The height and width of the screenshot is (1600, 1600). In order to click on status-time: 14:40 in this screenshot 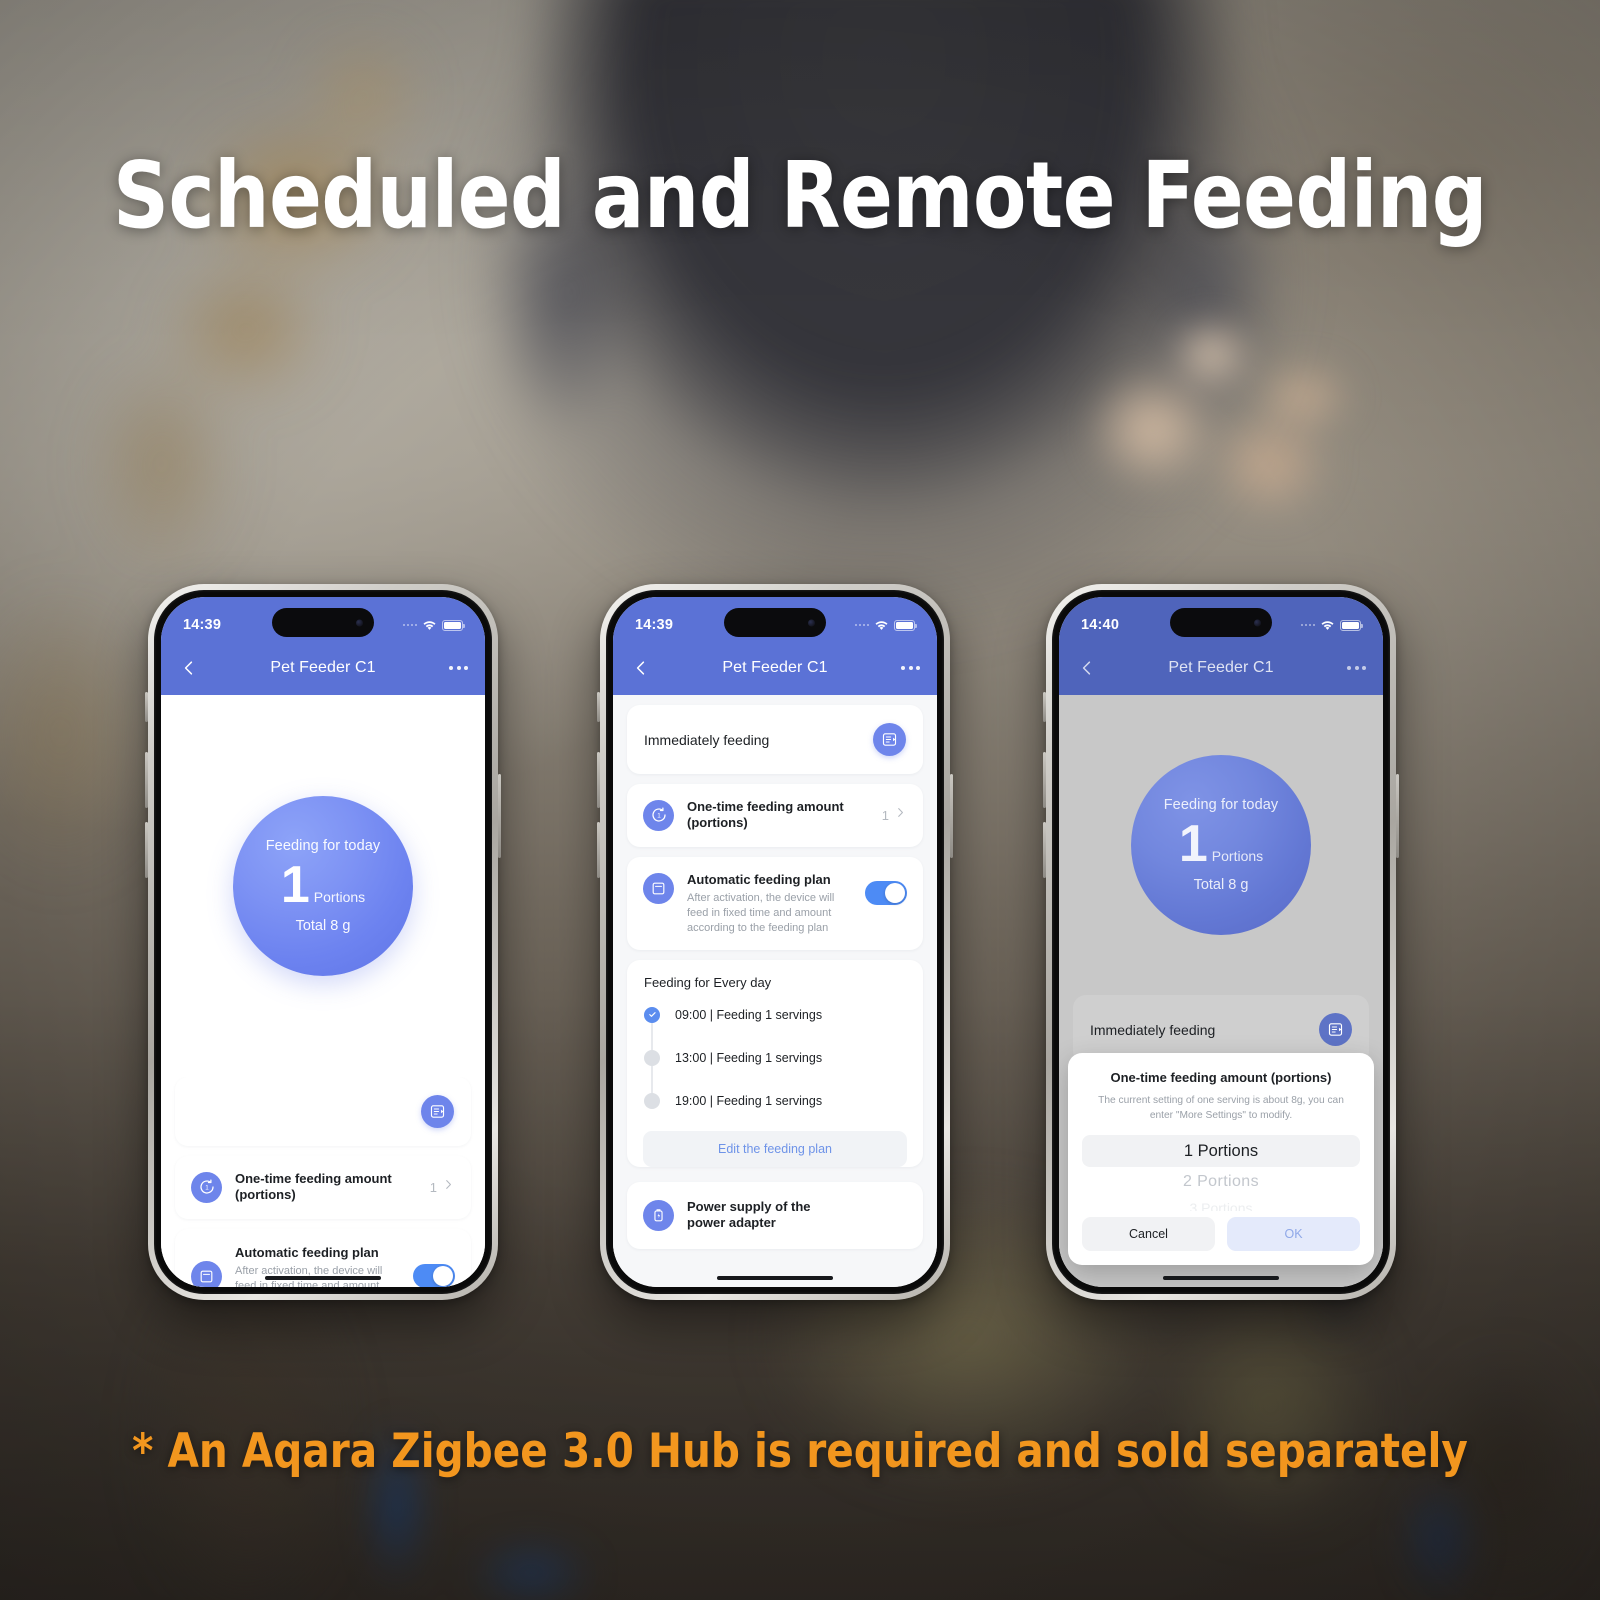, I will do `click(1100, 625)`.